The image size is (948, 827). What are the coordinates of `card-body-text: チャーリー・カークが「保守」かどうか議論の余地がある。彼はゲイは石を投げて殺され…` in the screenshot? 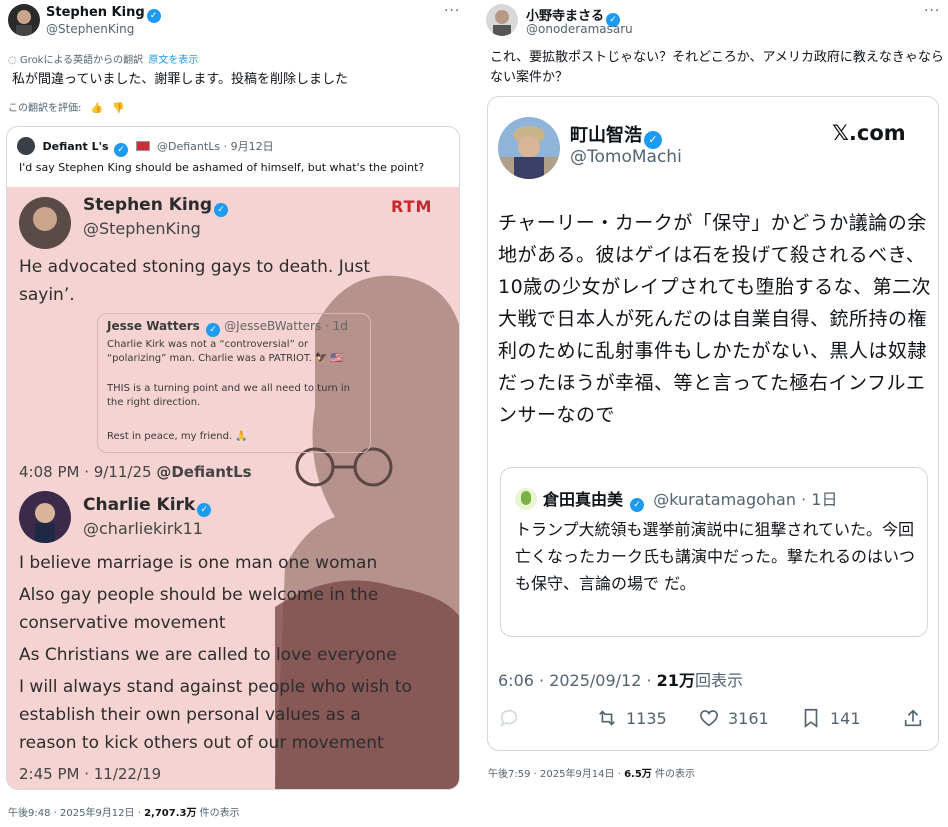 It's located at (715, 319).